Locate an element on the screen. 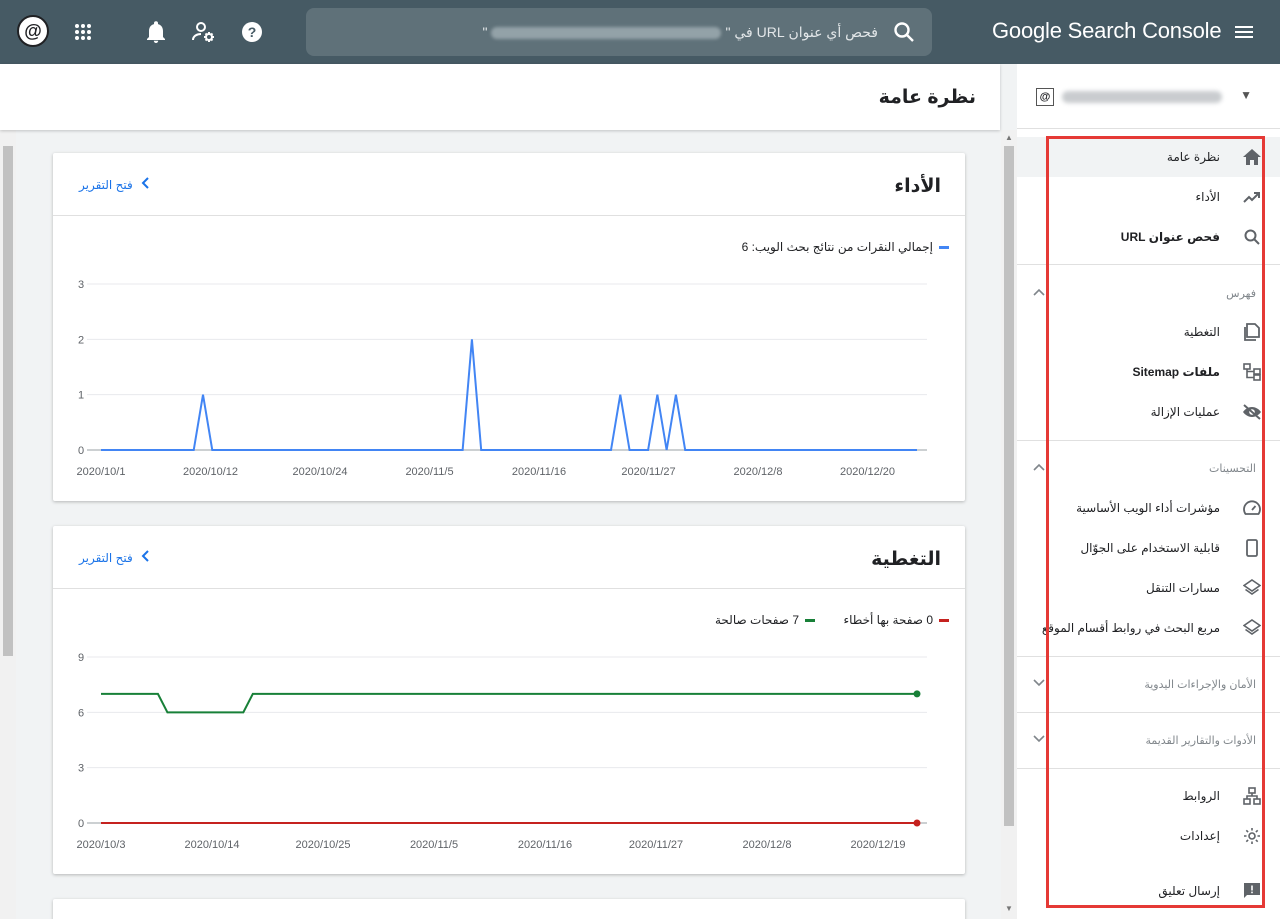 This screenshot has height=919, width=1280. sidebar-item-breadcrumbs: مسارات التنقل is located at coordinates (1148, 588).